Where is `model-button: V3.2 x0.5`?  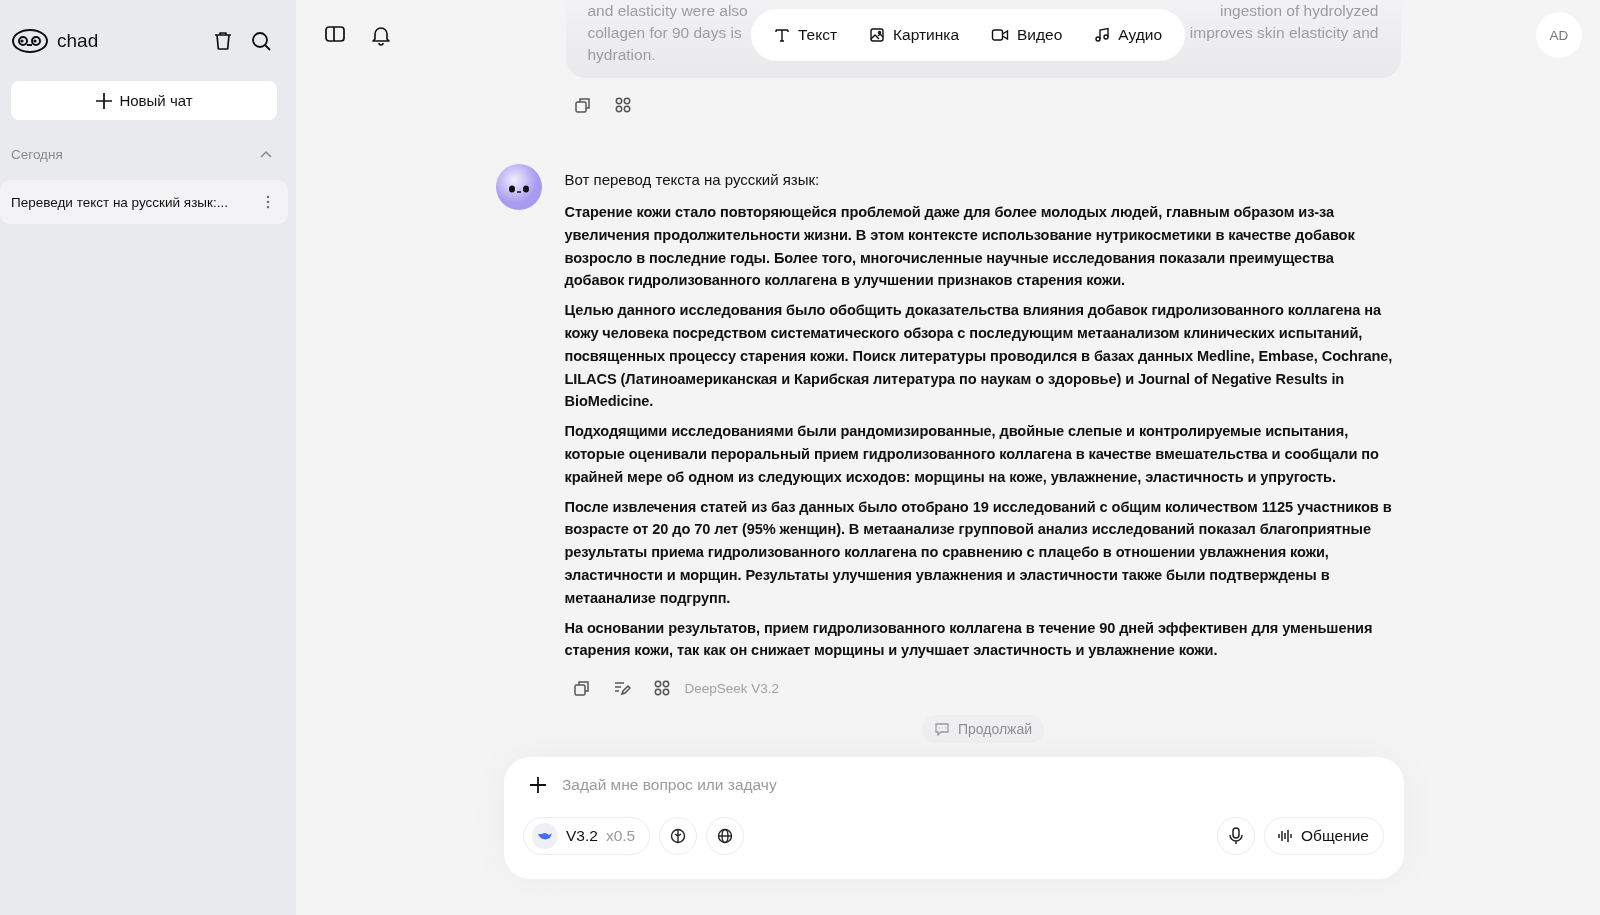 model-button: V3.2 x0.5 is located at coordinates (587, 836).